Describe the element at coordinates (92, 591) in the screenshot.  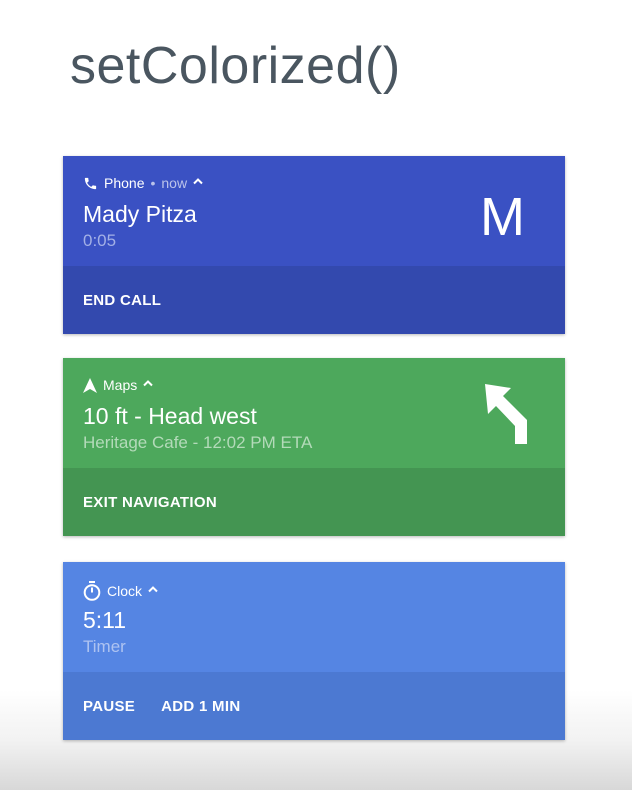
I see `timer-icon` at that location.